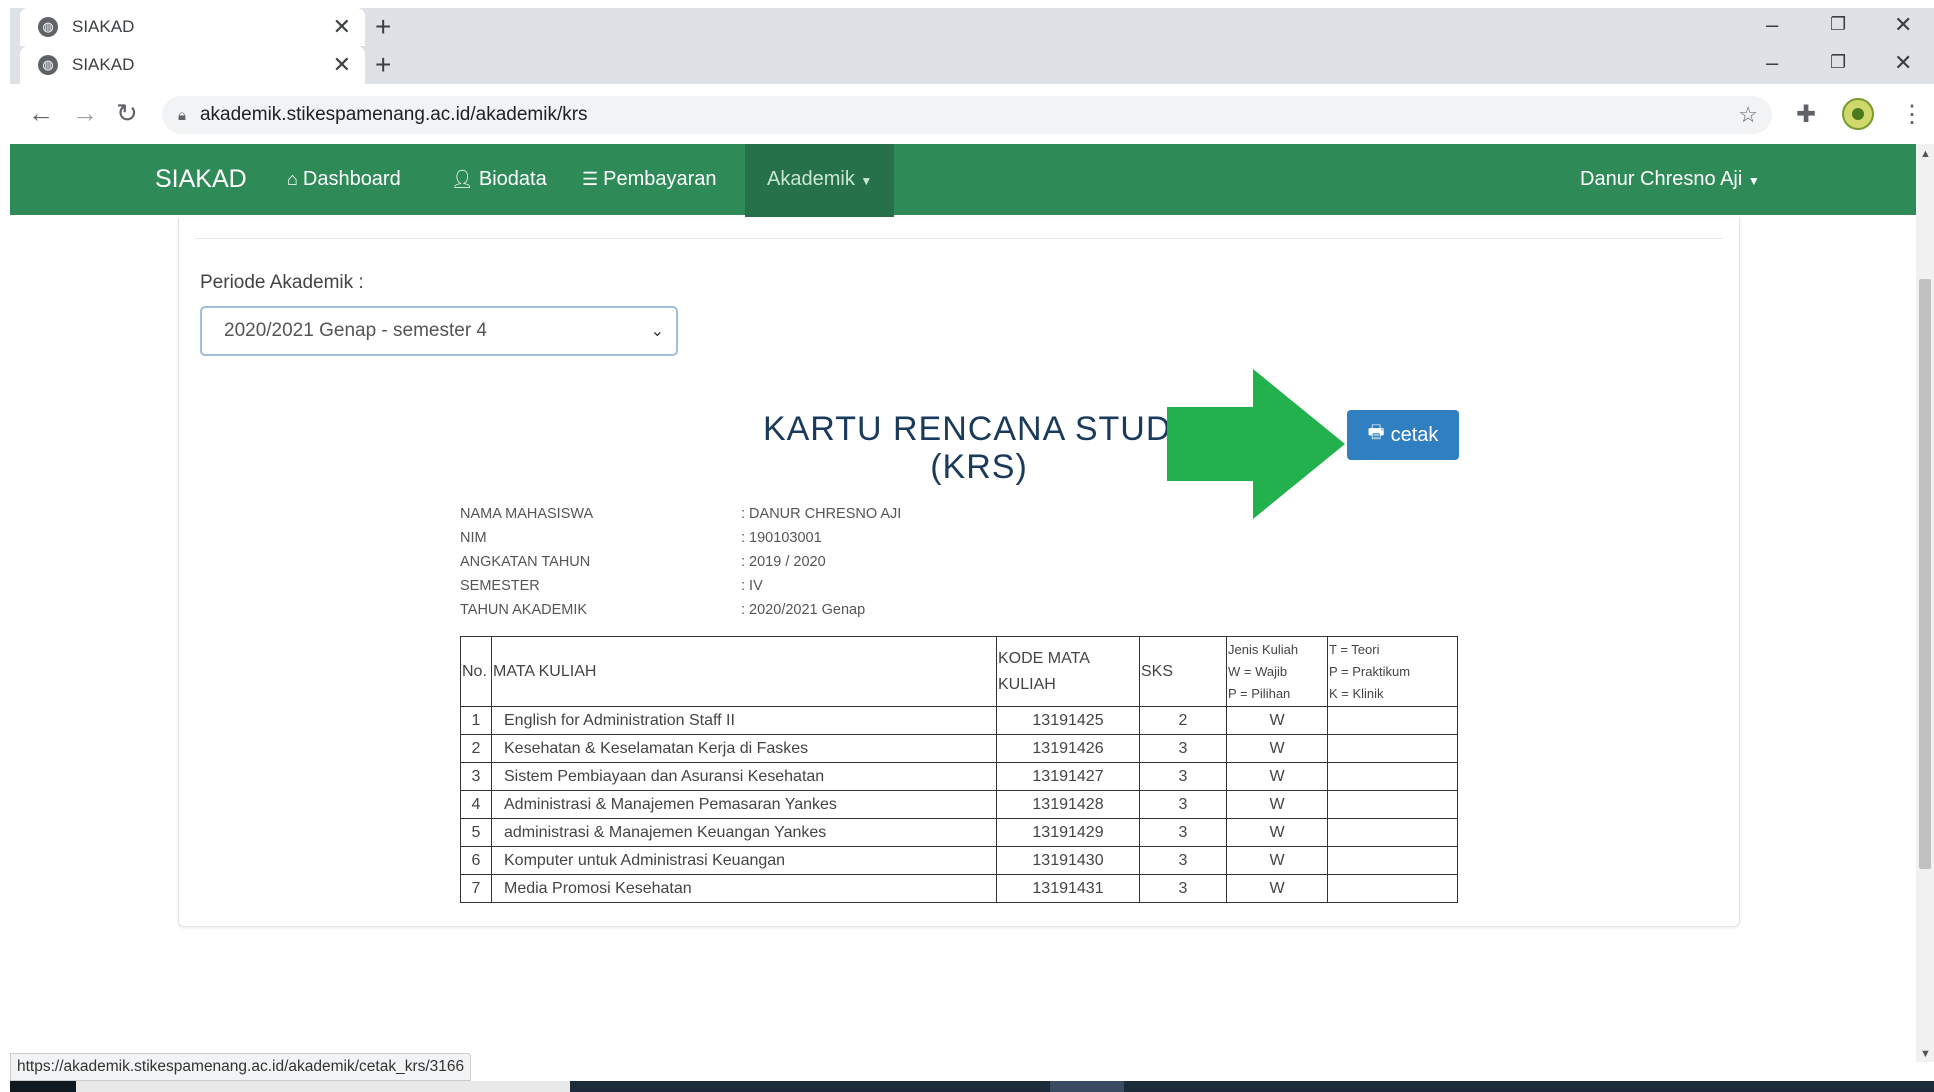 The height and width of the screenshot is (1092, 1934). What do you see at coordinates (1183, 671) in the screenshot?
I see `header-sks: SKS` at bounding box center [1183, 671].